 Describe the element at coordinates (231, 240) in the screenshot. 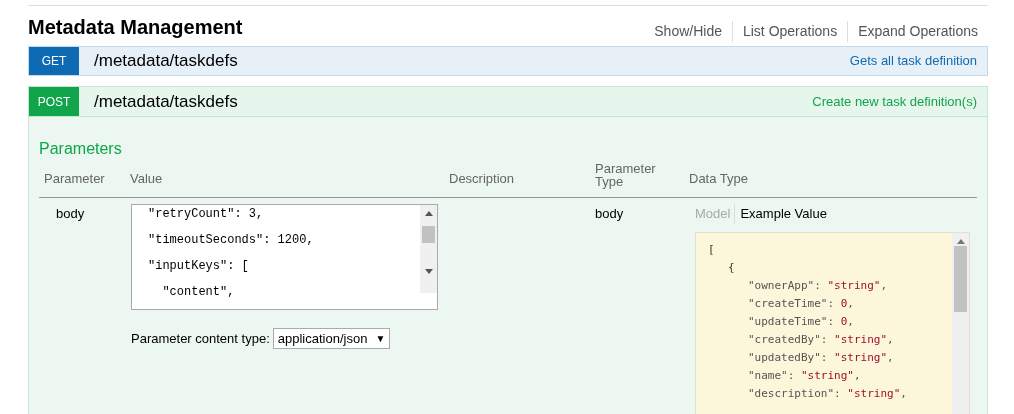

I see `code-line: "timeoutSeconds": 1200,` at that location.